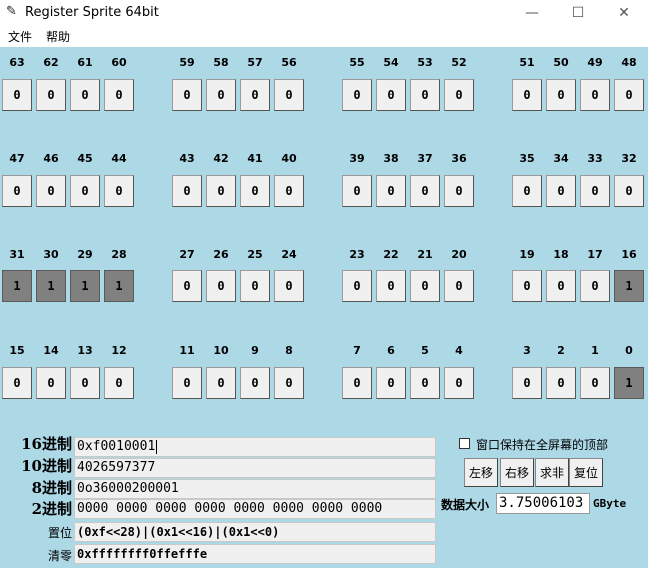 The image size is (648, 568). I want to click on bit-28-toggle: 1, so click(119, 286).